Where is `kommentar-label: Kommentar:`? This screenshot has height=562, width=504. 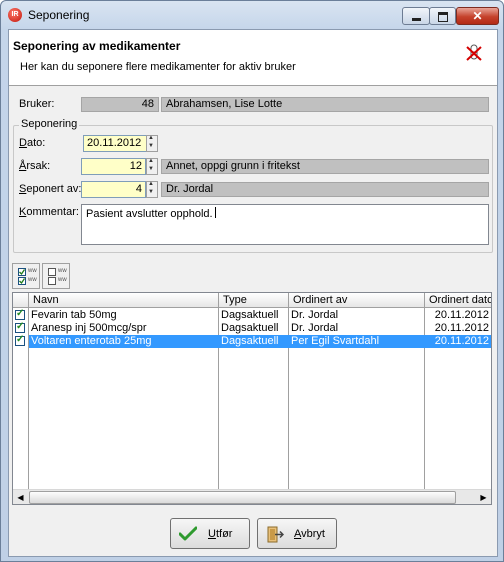 kommentar-label: Kommentar: is located at coordinates (49, 212).